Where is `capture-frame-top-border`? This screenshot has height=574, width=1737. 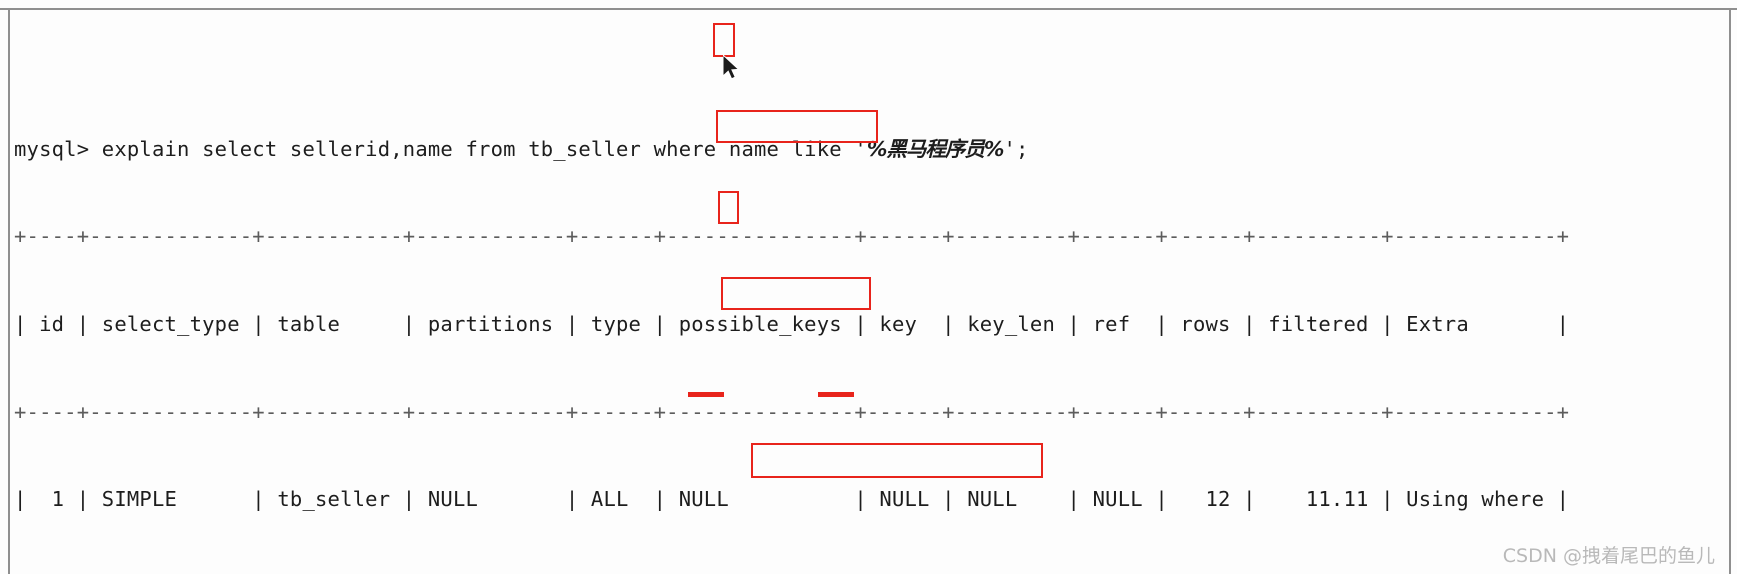 capture-frame-top-border is located at coordinates (868, 9).